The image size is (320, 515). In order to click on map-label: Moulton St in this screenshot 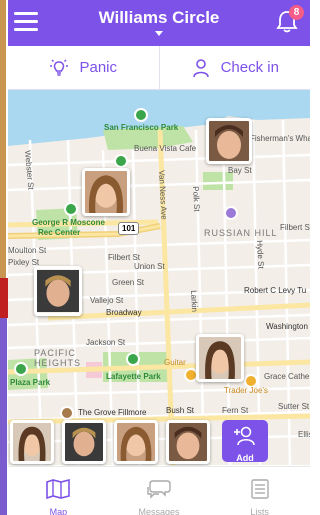, I will do `click(27, 250)`.